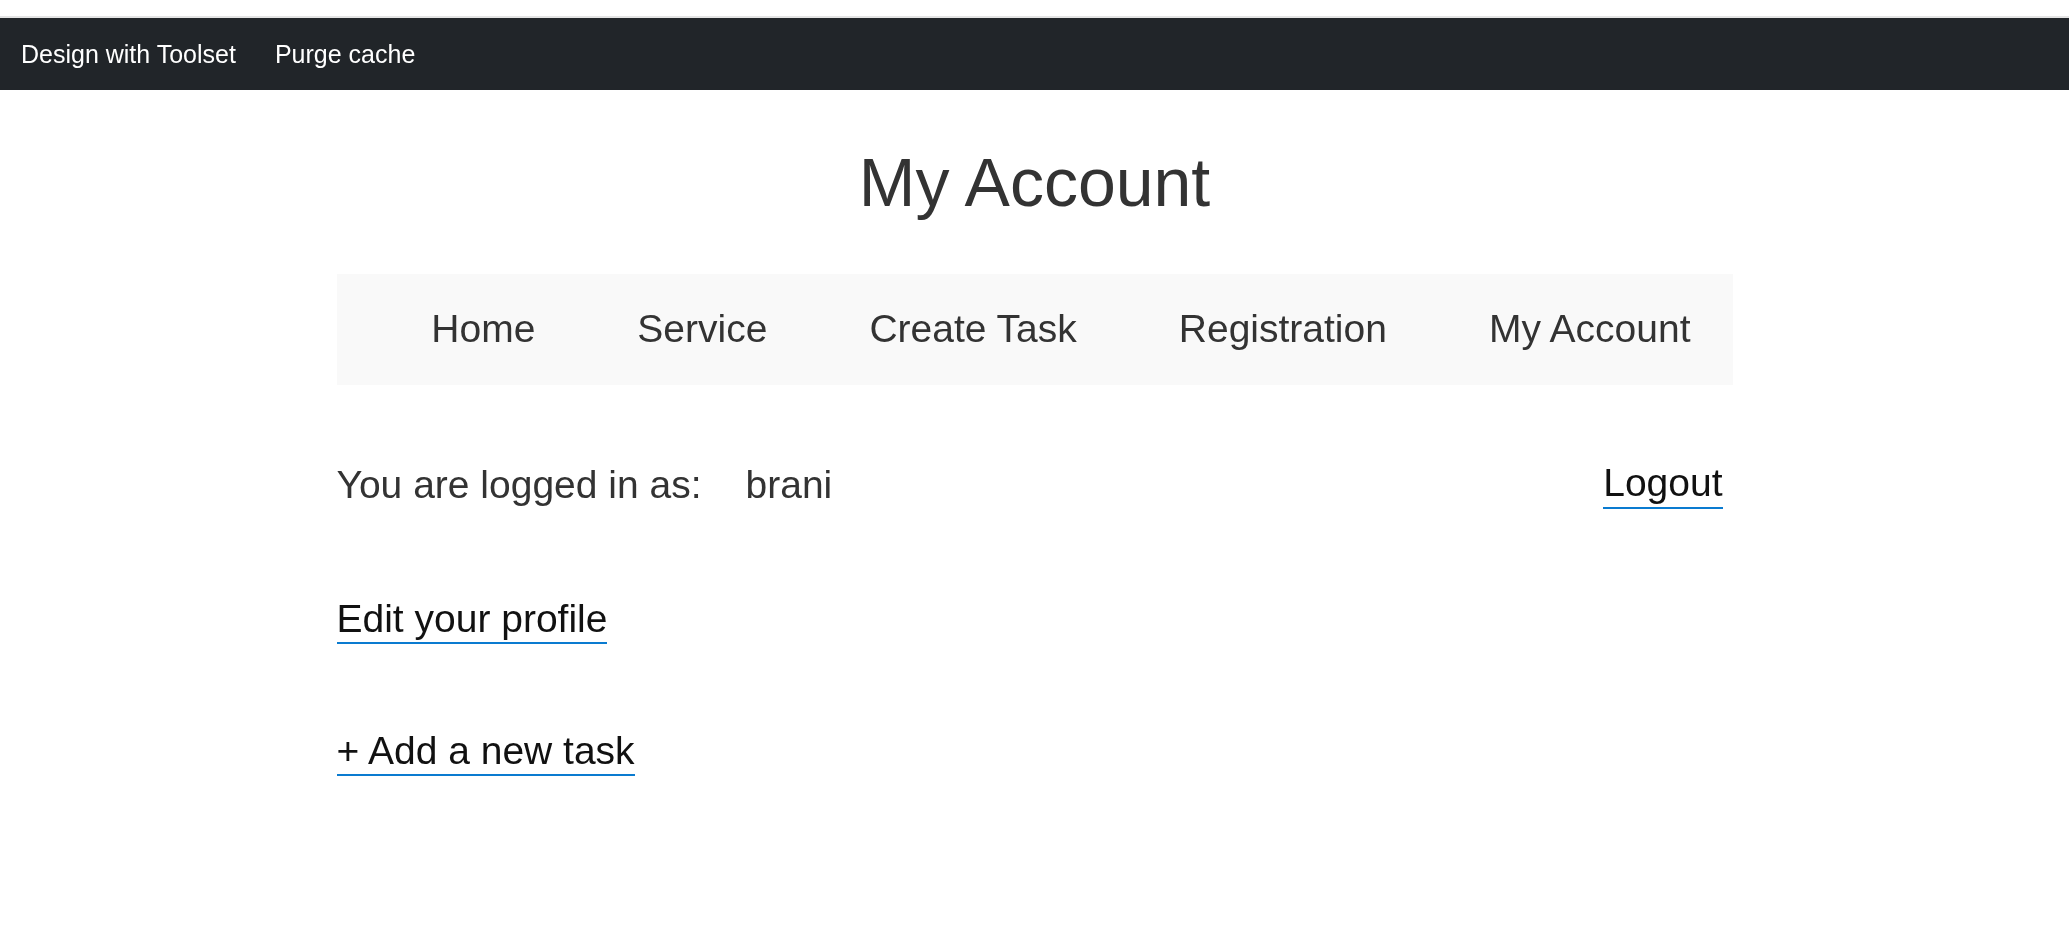 This screenshot has height=927, width=2069. I want to click on logout-link: Logout, so click(1663, 484).